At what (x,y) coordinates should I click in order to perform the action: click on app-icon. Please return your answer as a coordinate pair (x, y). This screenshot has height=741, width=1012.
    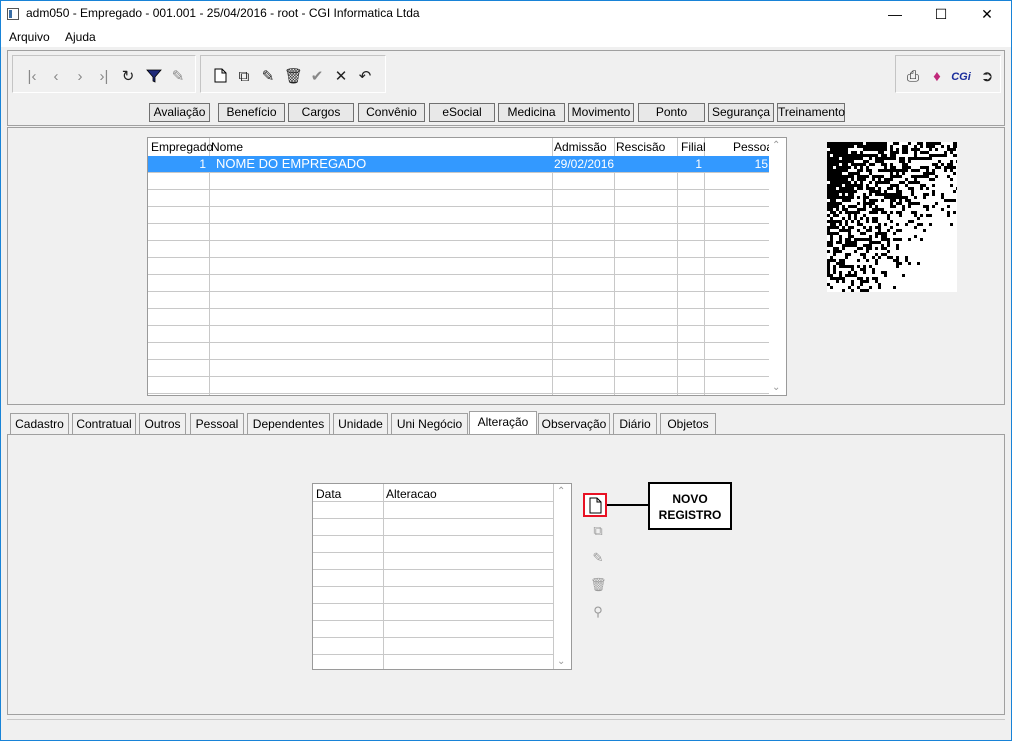
    Looking at the image, I should click on (13, 14).